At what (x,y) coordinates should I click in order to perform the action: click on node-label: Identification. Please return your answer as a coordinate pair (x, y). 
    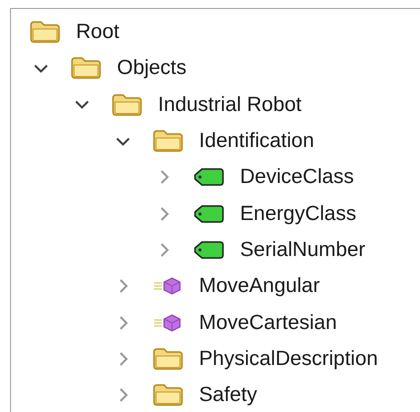
    Looking at the image, I should click on (256, 141).